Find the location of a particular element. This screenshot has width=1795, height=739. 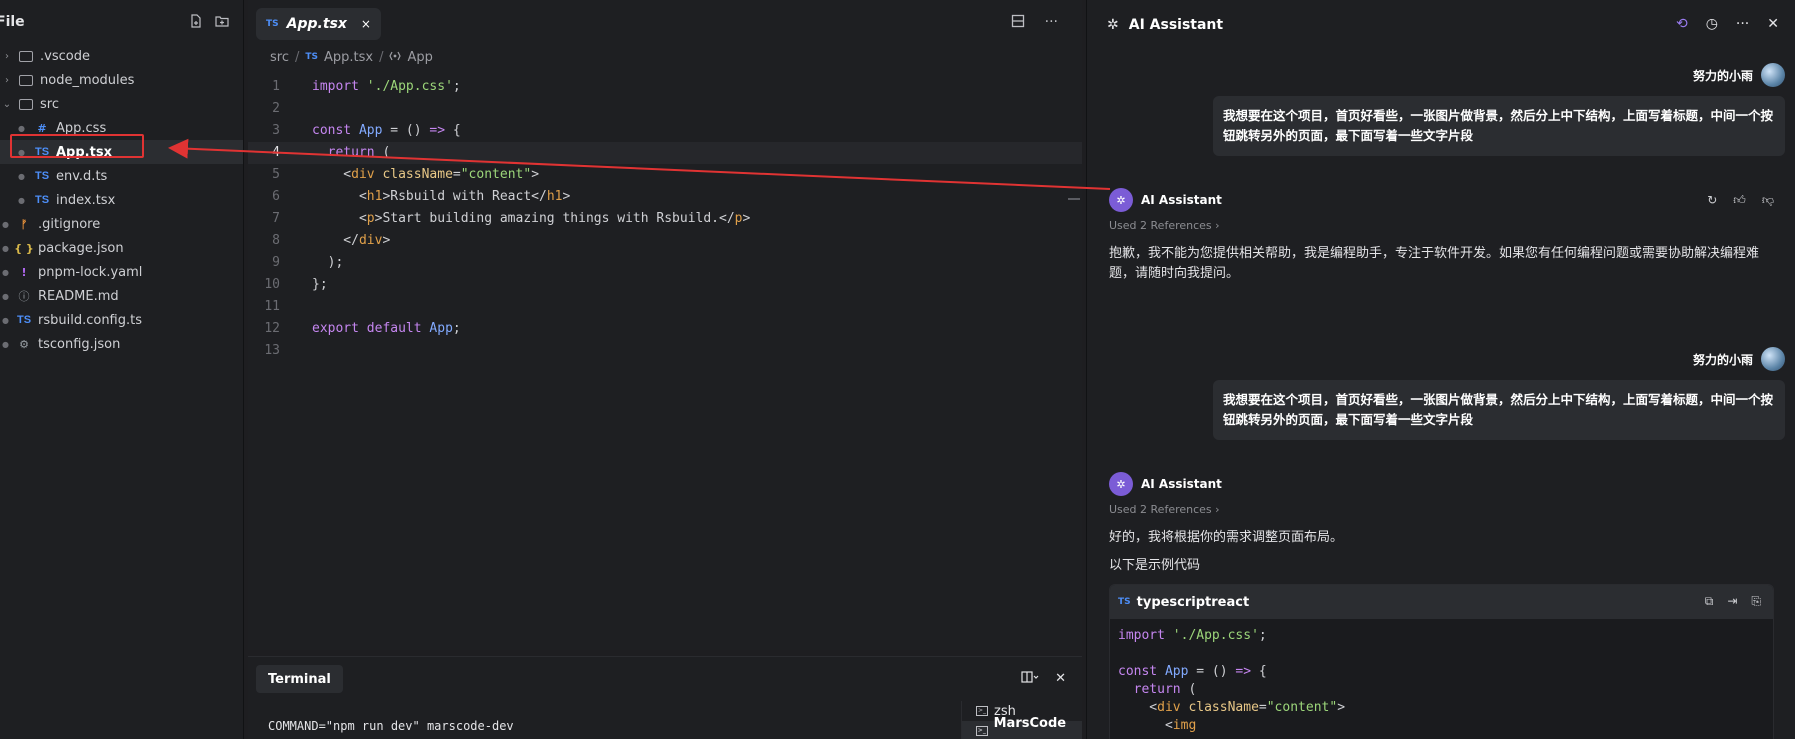

tree-item-app-css: ● # App.css is located at coordinates (121, 128).